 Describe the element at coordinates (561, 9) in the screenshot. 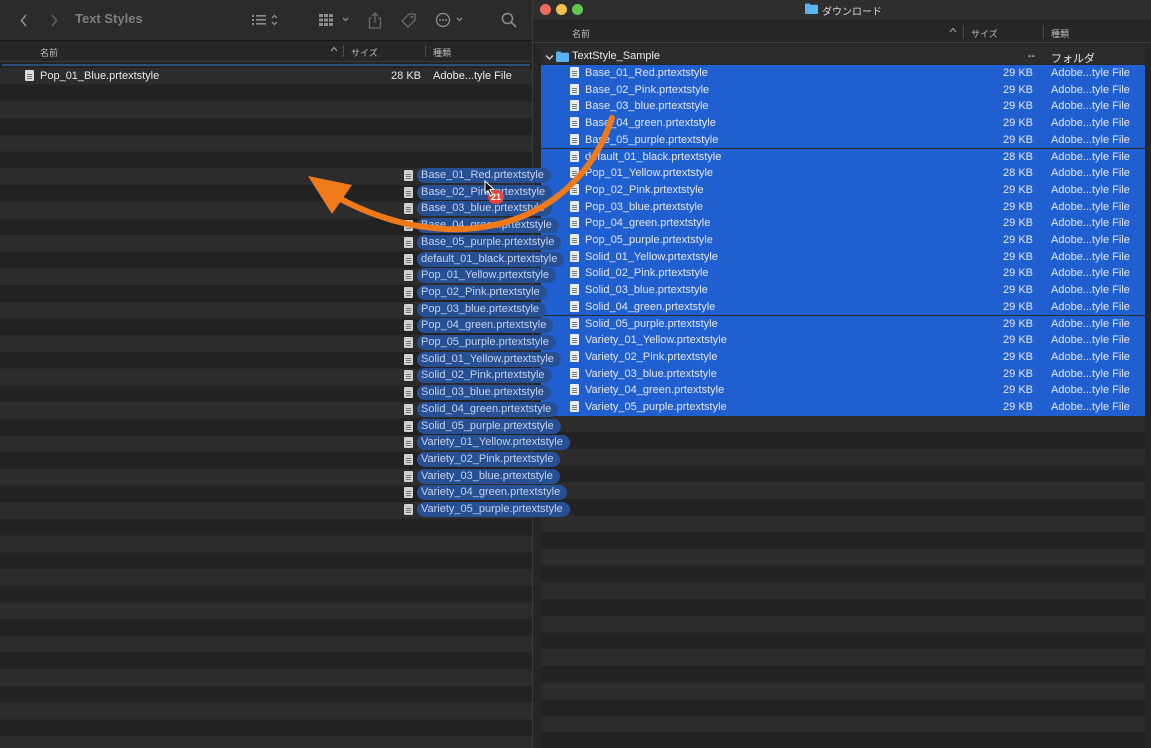

I see `minimize-button` at that location.